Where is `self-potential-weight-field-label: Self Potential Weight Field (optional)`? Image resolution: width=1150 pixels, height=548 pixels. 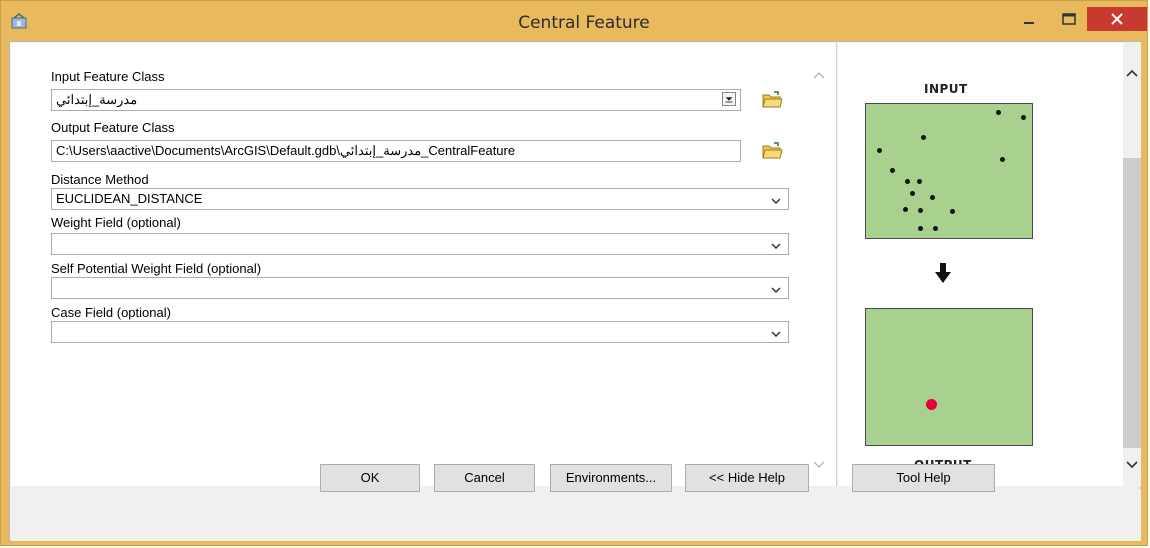 self-potential-weight-field-label: Self Potential Weight Field (optional) is located at coordinates (156, 268).